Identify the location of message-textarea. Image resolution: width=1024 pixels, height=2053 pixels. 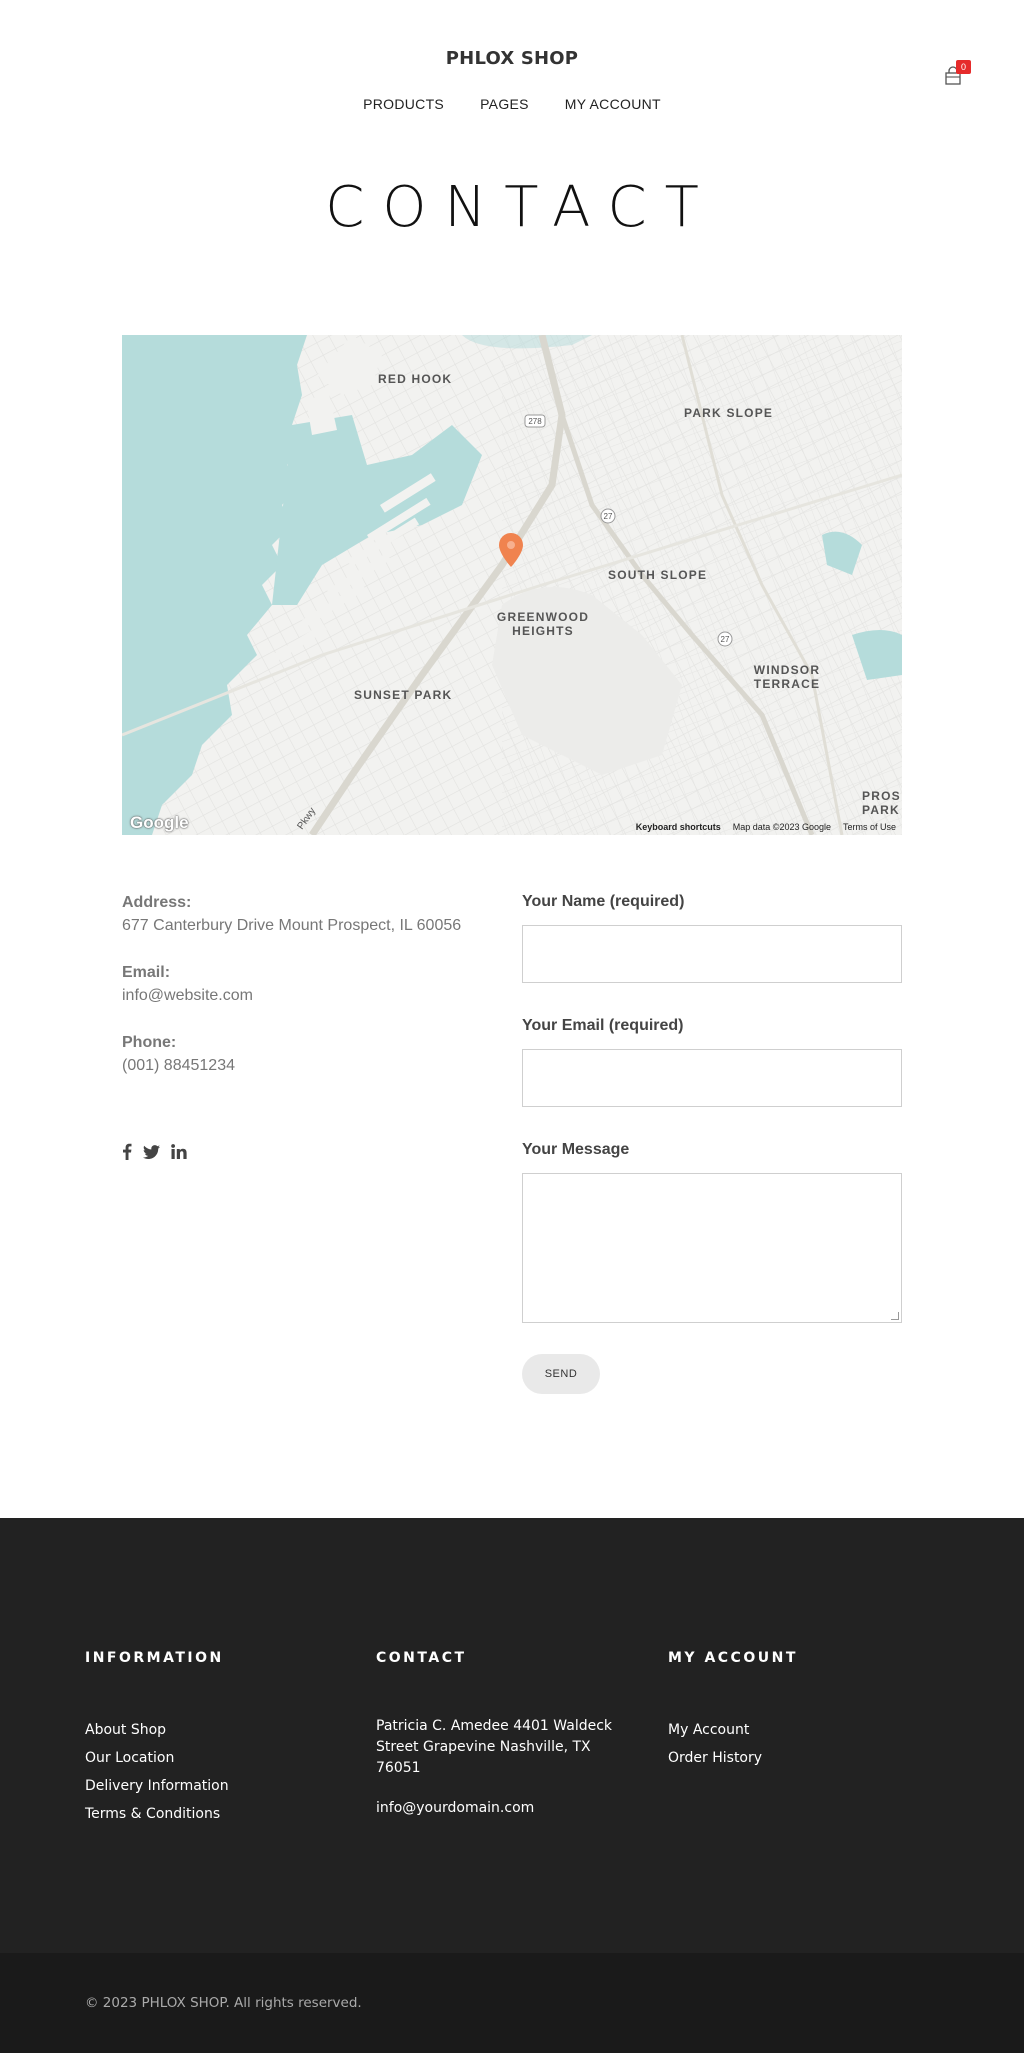
(712, 1248).